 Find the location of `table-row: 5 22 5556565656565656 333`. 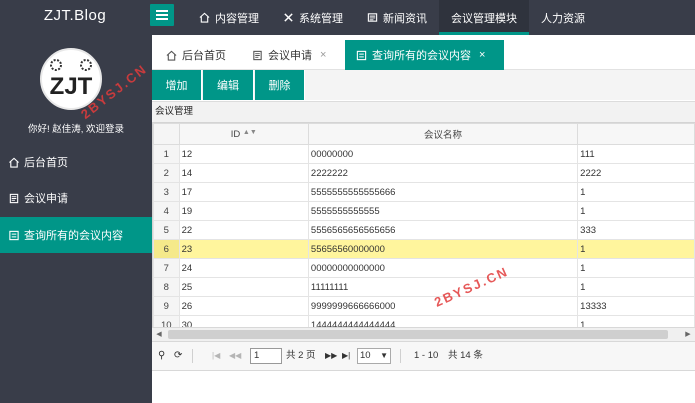

table-row: 5 22 5556565656565656 333 is located at coordinates (424, 230).